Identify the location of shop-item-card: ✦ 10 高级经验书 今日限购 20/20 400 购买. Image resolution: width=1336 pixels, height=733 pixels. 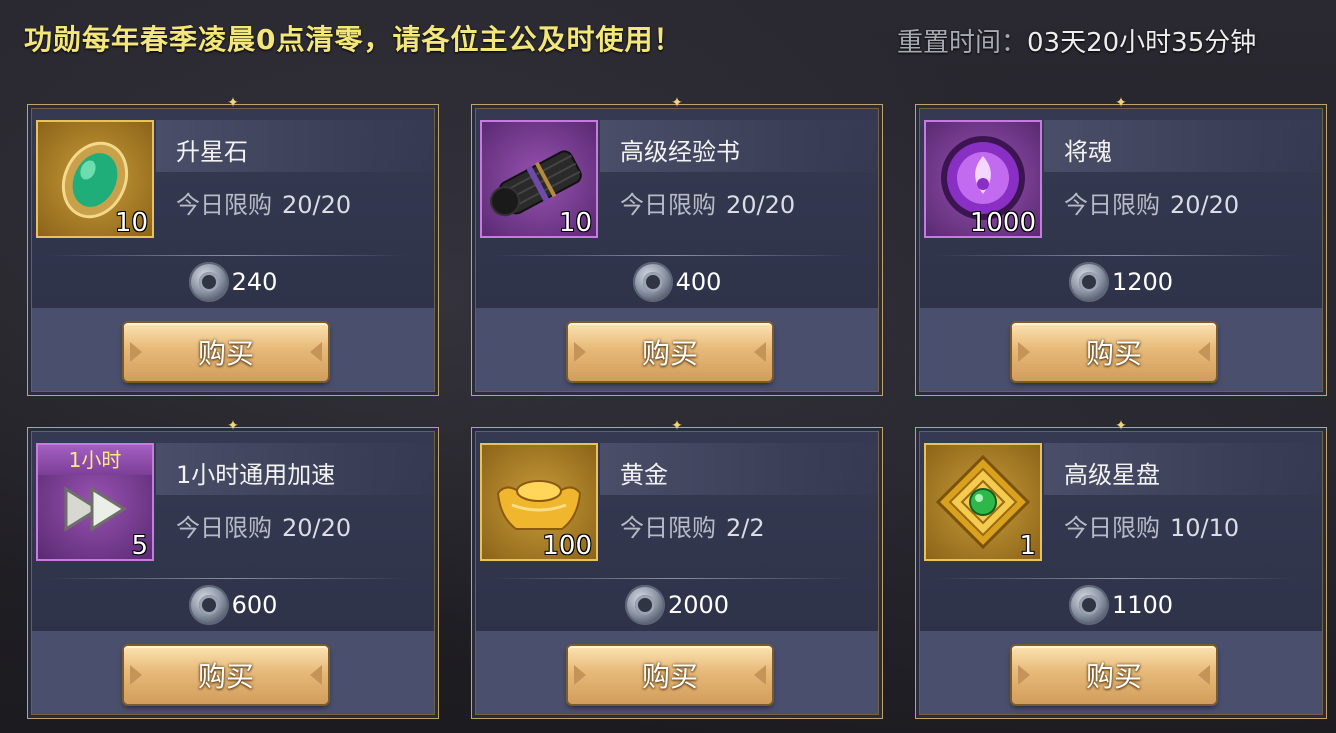
(677, 246).